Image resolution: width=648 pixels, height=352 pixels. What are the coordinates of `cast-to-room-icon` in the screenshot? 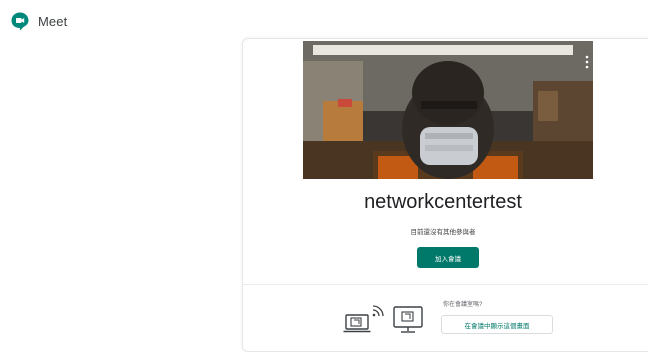 It's located at (363, 319).